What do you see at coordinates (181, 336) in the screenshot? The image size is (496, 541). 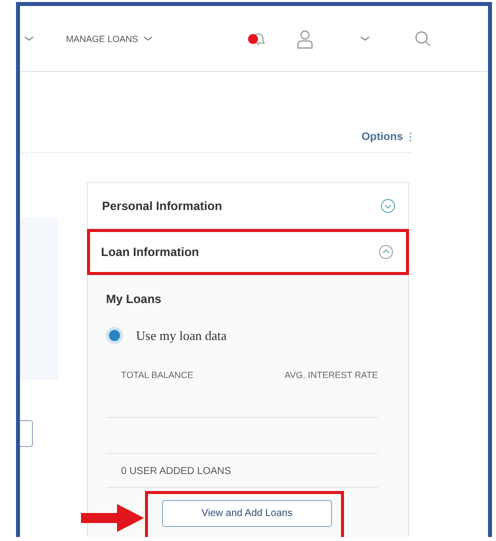 I see `radio-label: Use my loan data` at bounding box center [181, 336].